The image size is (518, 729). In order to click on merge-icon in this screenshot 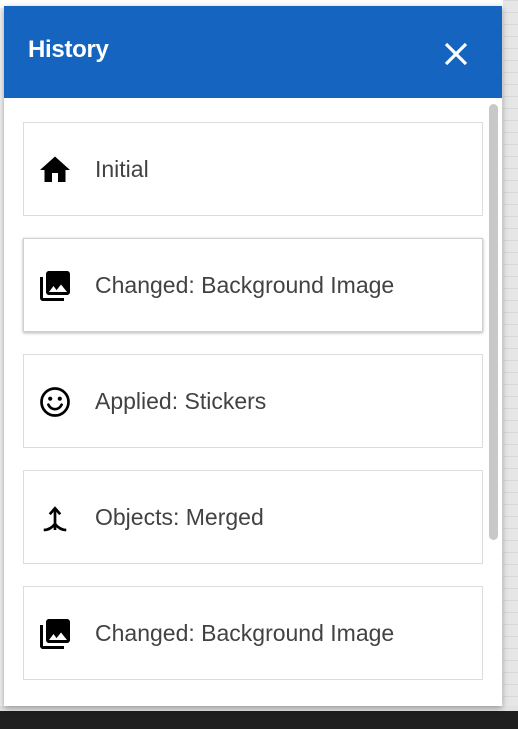, I will do `click(55, 518)`.